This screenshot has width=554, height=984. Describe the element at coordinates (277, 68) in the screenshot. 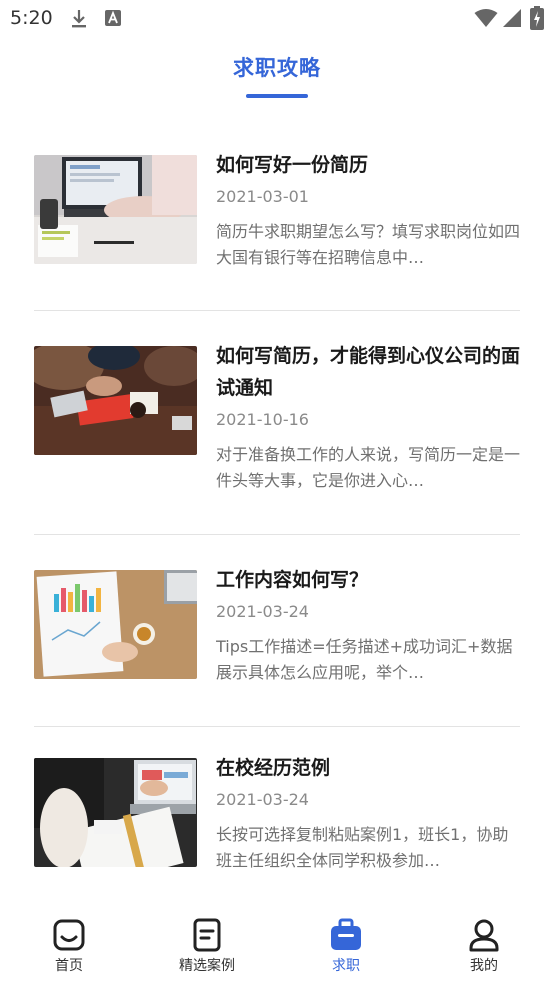

I see `page-title: 求职攻略` at that location.